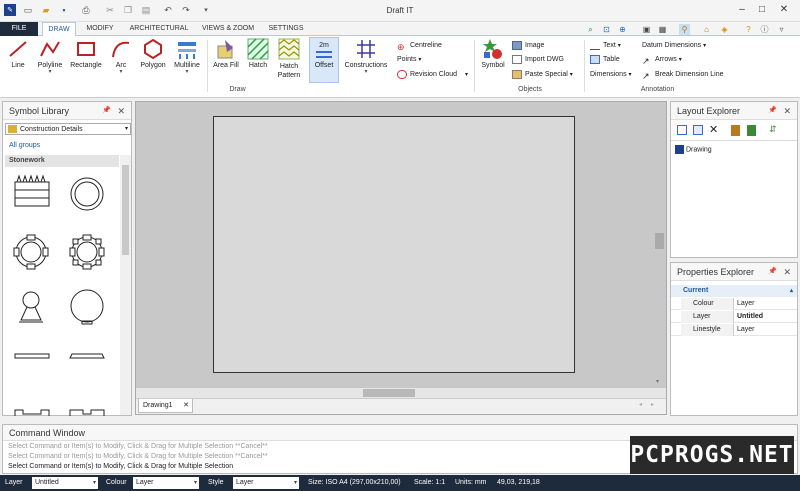 The width and height of the screenshot is (800, 491). I want to click on symbol-button: Symbol, so click(493, 53).